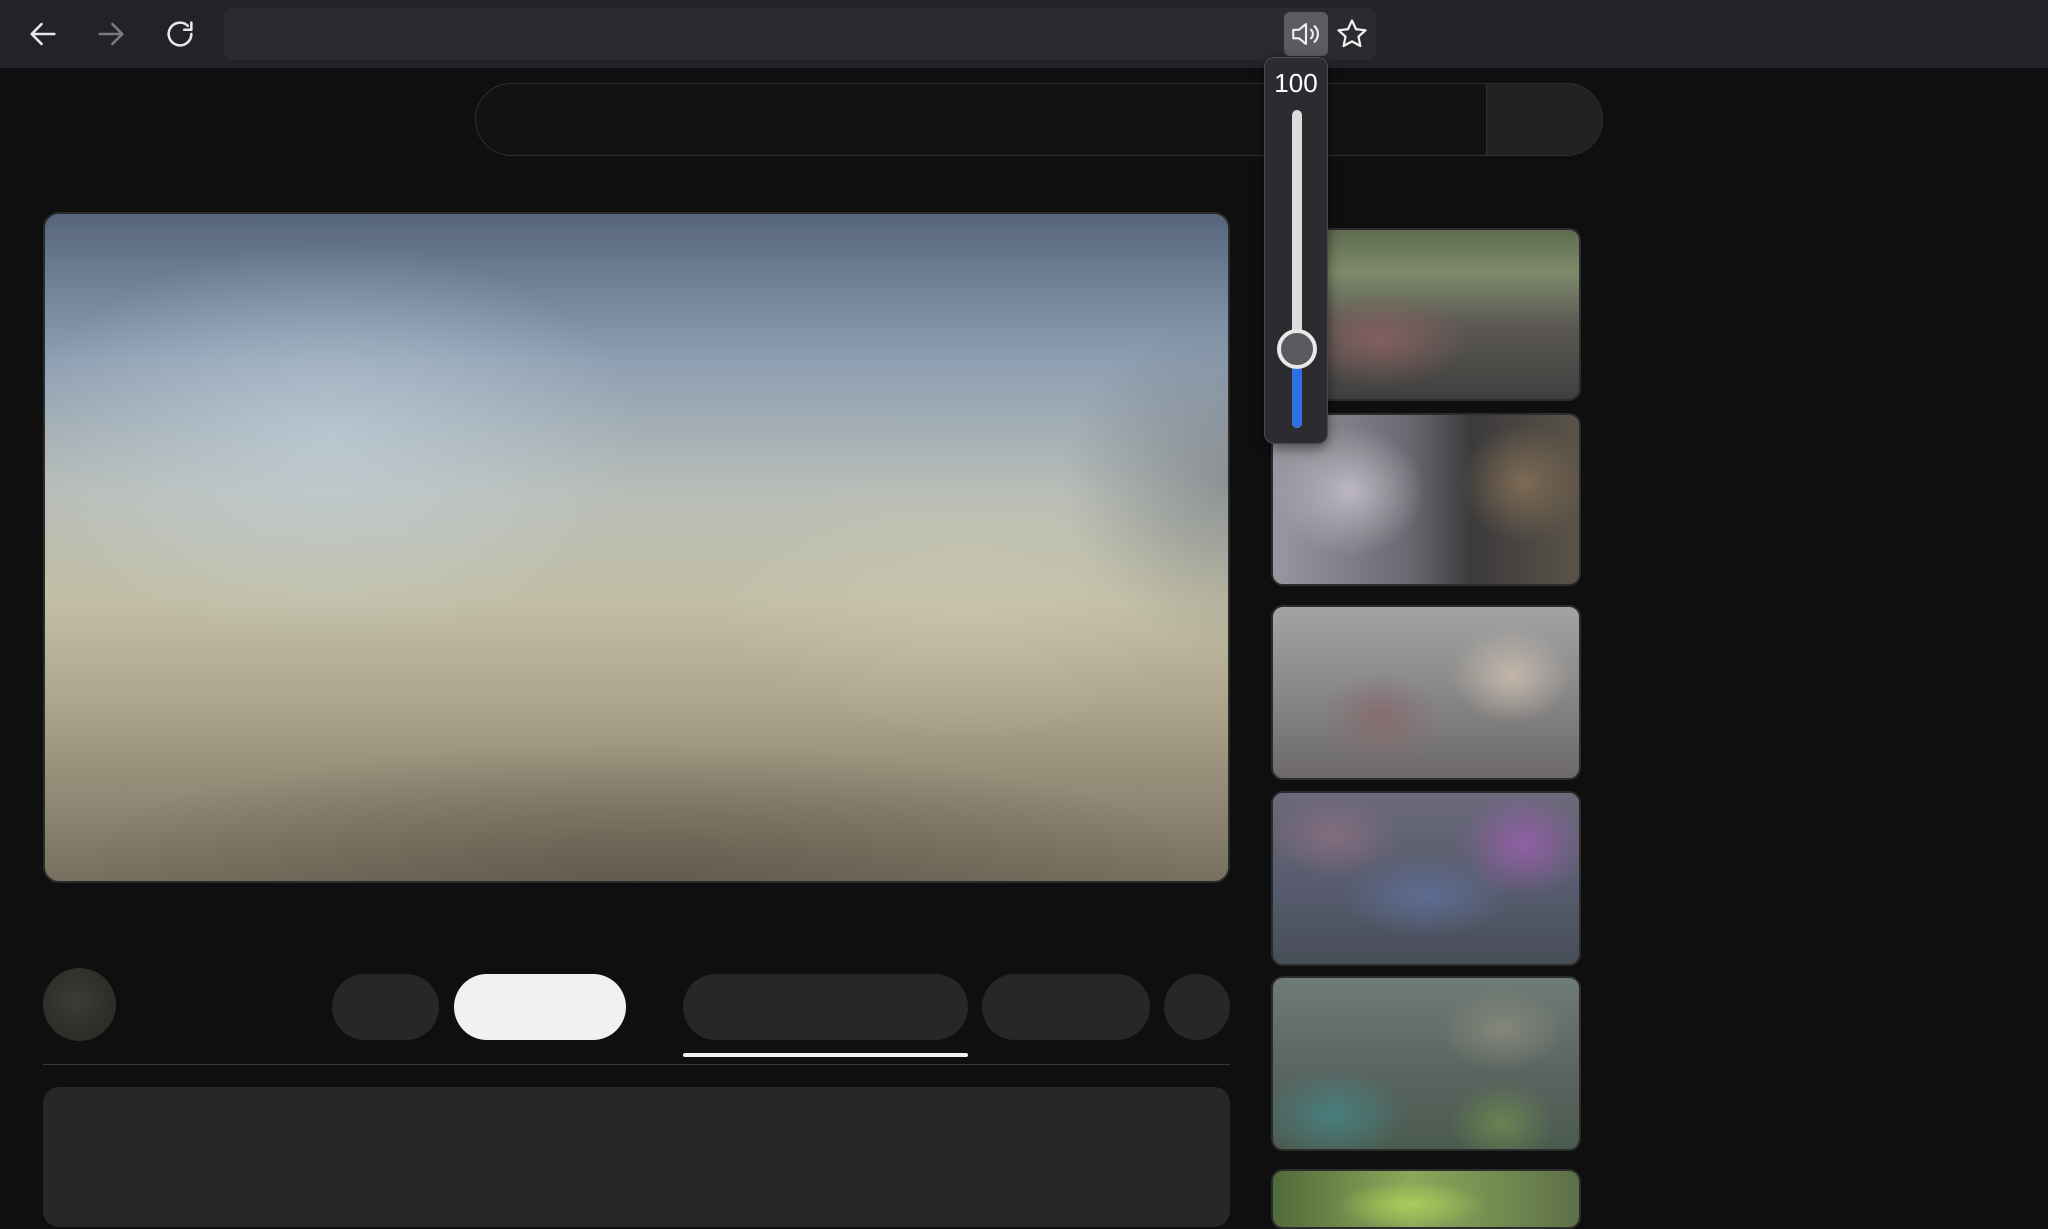 The image size is (2048, 1229). I want to click on like-dislike-button, so click(825, 1007).